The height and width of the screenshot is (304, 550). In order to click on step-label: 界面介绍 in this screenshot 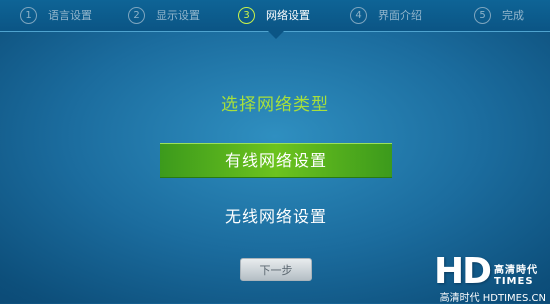, I will do `click(400, 15)`.